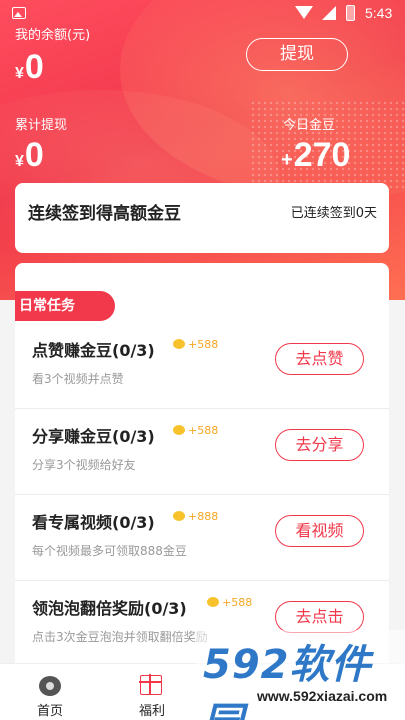 Image resolution: width=405 pixels, height=720 pixels. What do you see at coordinates (319, 531) in the screenshot?
I see `watch-video-button: 看视频` at bounding box center [319, 531].